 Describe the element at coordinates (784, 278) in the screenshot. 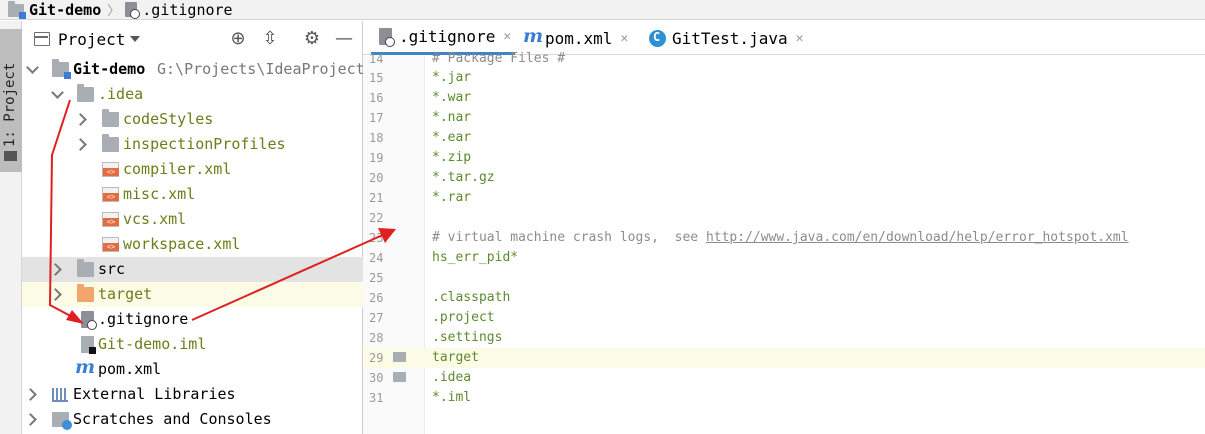

I see `code-line: 25` at that location.